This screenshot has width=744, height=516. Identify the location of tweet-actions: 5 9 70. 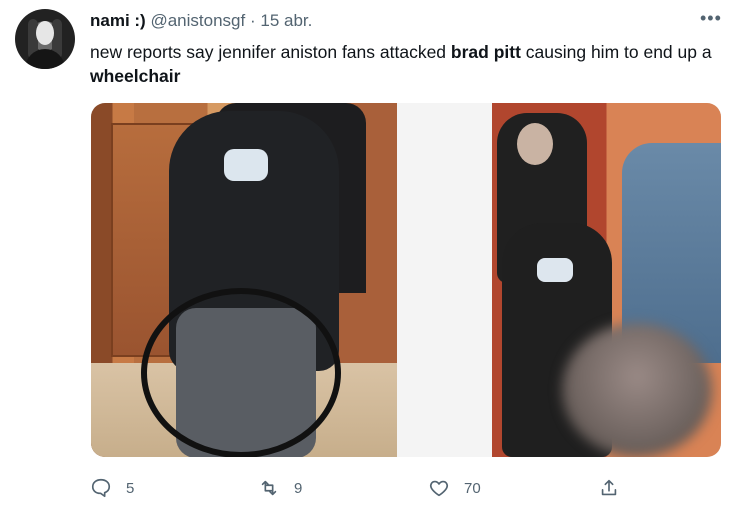
(372, 490).